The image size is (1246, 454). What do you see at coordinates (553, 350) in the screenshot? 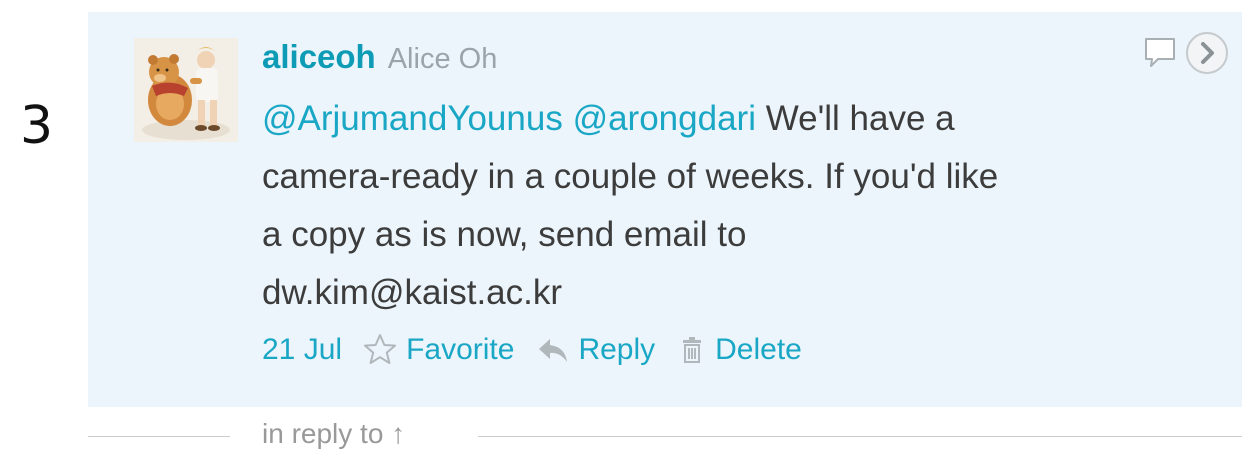
I see `reply-arrow-icon` at bounding box center [553, 350].